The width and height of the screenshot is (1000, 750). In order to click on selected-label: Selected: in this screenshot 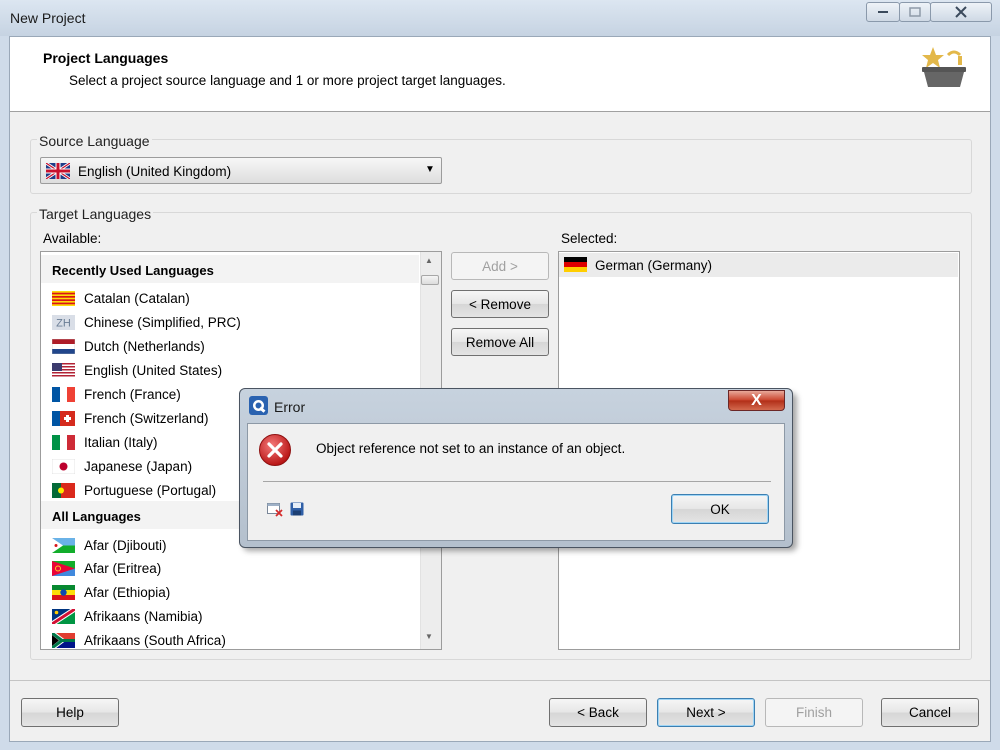, I will do `click(589, 238)`.